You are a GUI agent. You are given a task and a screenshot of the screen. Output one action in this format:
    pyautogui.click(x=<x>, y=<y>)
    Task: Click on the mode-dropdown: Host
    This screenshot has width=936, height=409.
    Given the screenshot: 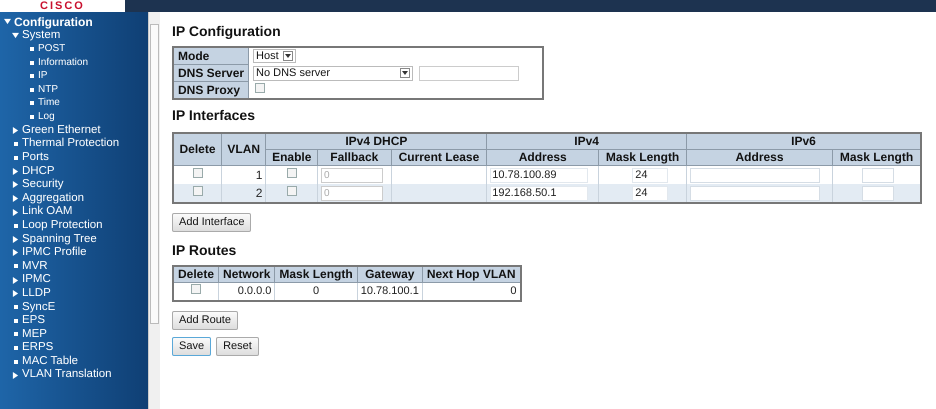 What is the action you would take?
    pyautogui.click(x=274, y=56)
    